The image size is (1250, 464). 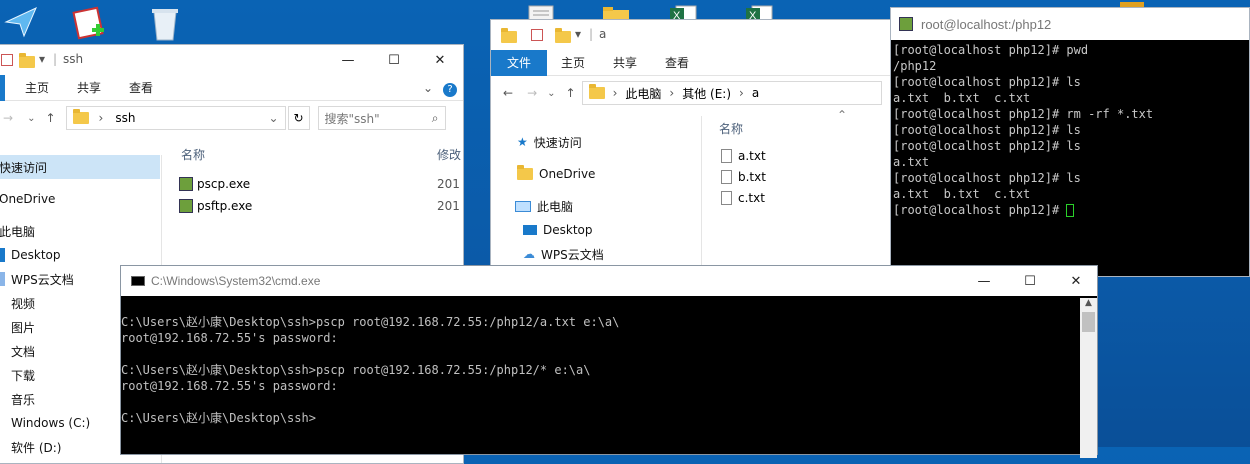 I want to click on recycle-bin-icon, so click(x=165, y=23).